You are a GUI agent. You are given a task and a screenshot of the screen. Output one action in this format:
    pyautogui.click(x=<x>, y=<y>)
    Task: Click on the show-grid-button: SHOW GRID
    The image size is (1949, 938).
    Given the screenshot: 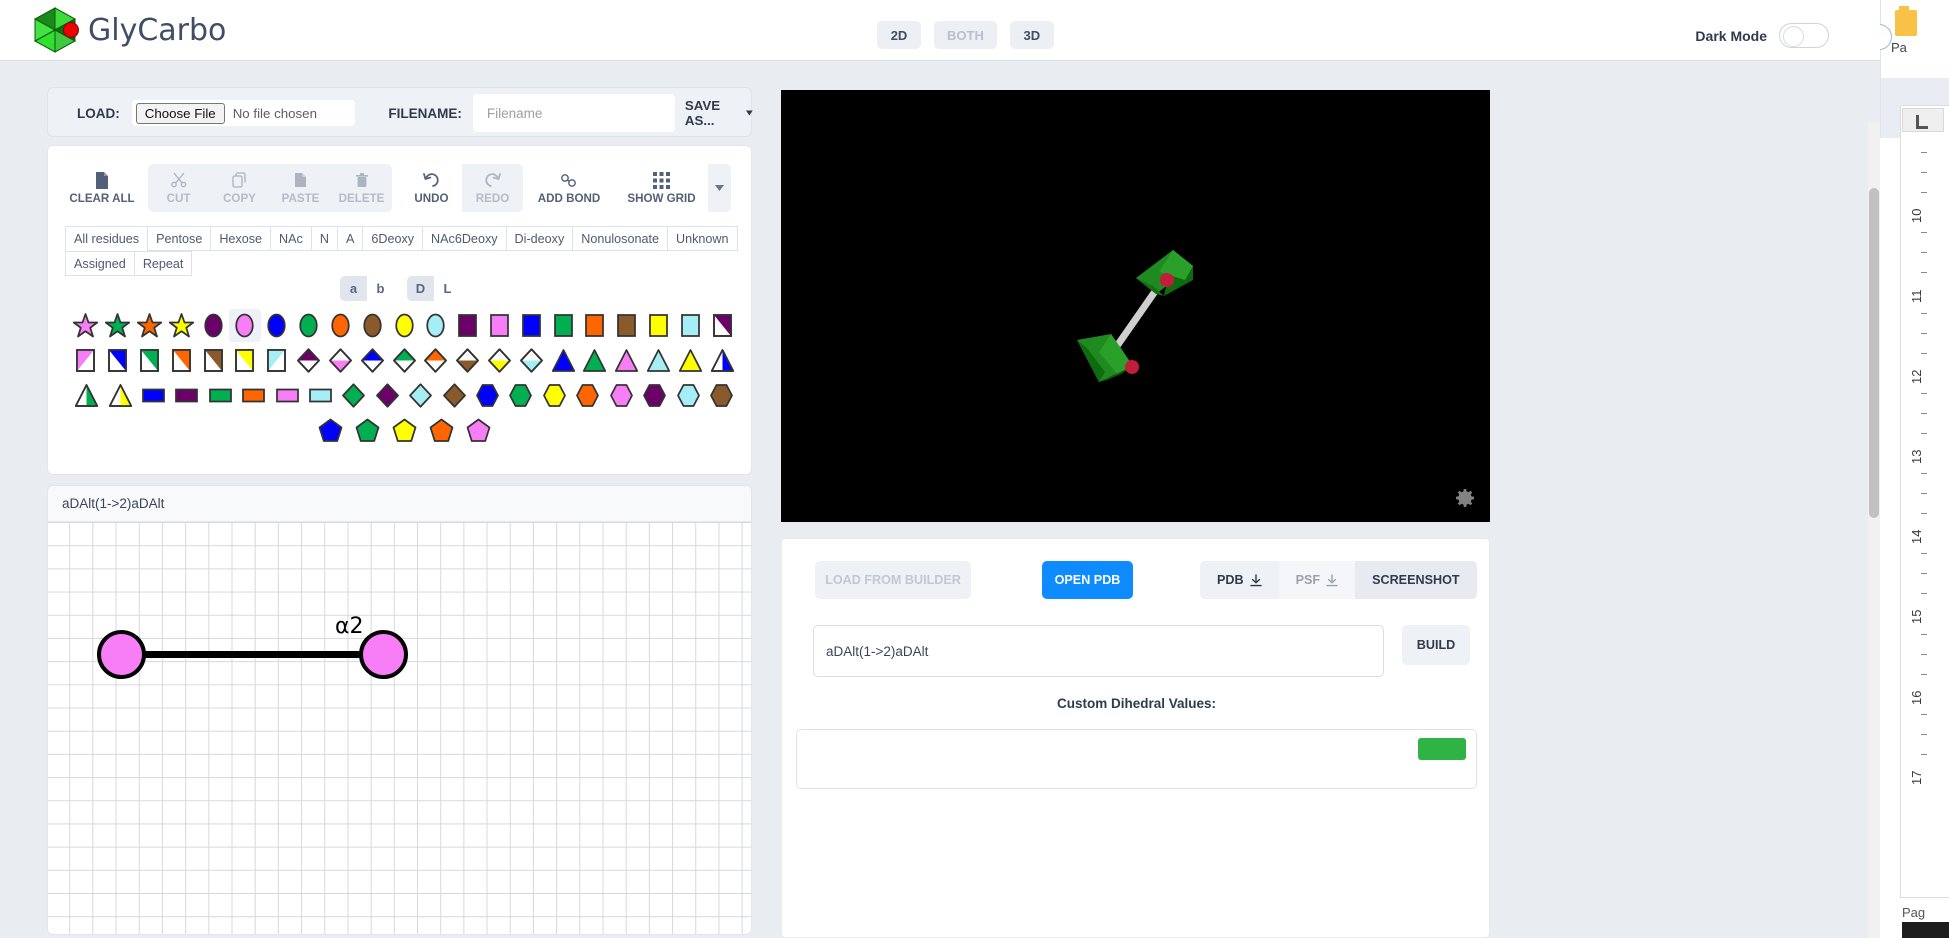 What is the action you would take?
    pyautogui.click(x=661, y=188)
    